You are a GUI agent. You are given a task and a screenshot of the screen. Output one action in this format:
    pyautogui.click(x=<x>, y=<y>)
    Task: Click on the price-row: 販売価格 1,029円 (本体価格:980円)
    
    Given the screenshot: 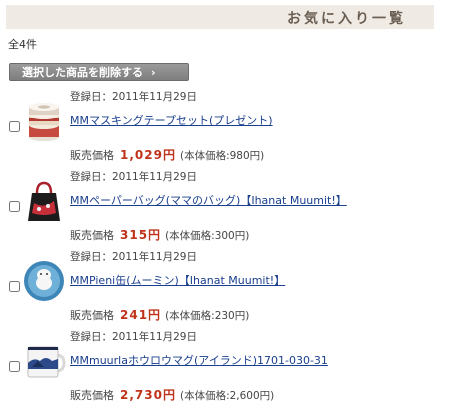 What is the action you would take?
    pyautogui.click(x=167, y=154)
    